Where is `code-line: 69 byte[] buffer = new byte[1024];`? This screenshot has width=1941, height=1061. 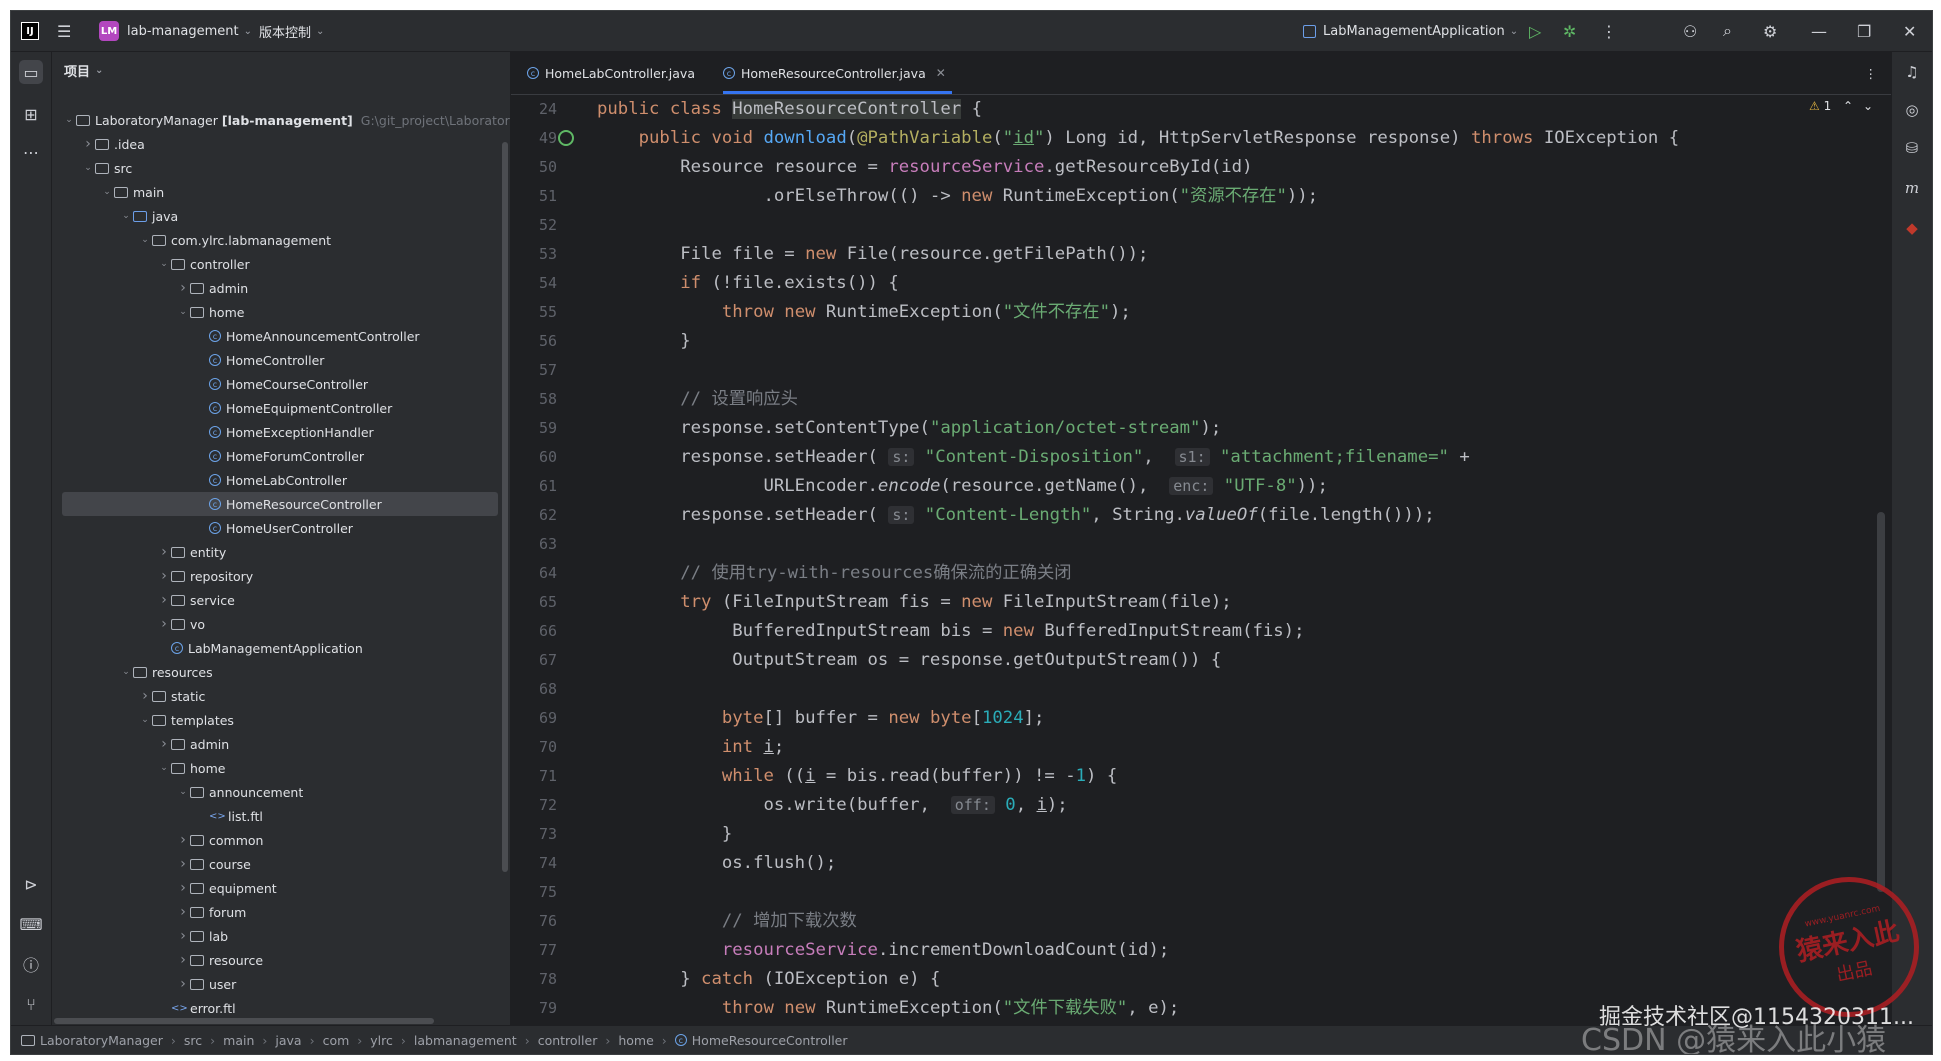 code-line: 69 byte[] buffer = new byte[1024]; is located at coordinates (1201, 718).